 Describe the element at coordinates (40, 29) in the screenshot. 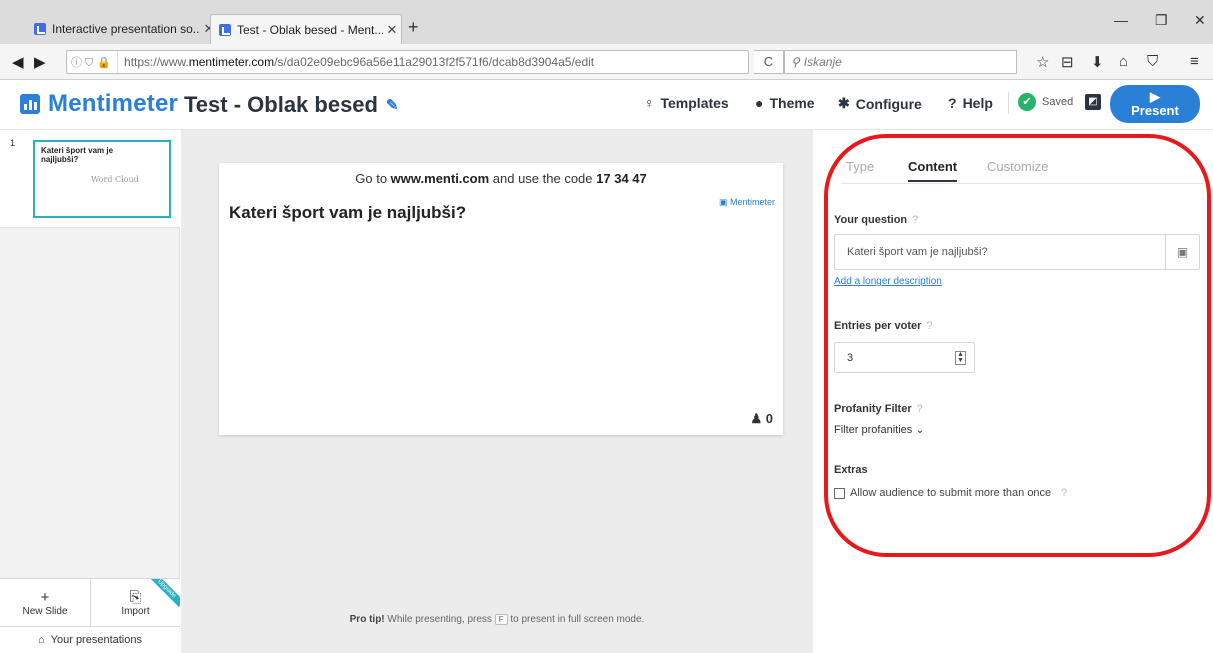

I see `mentimeter-favicon-icon` at that location.